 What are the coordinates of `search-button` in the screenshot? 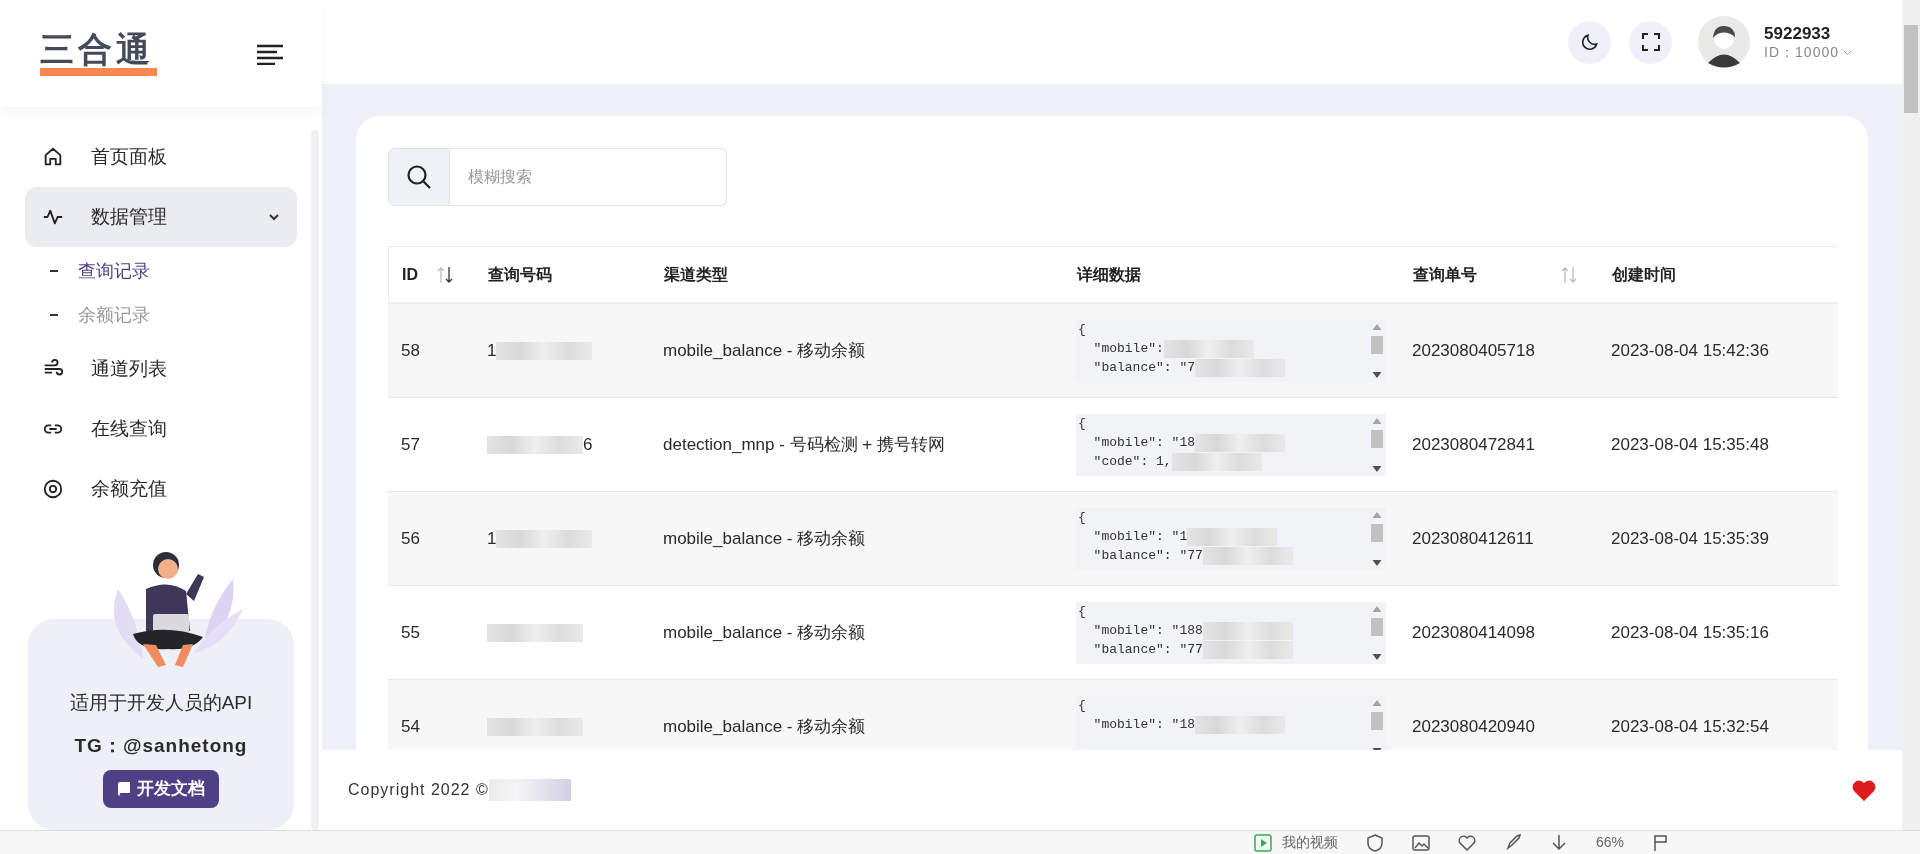 It's located at (419, 177).